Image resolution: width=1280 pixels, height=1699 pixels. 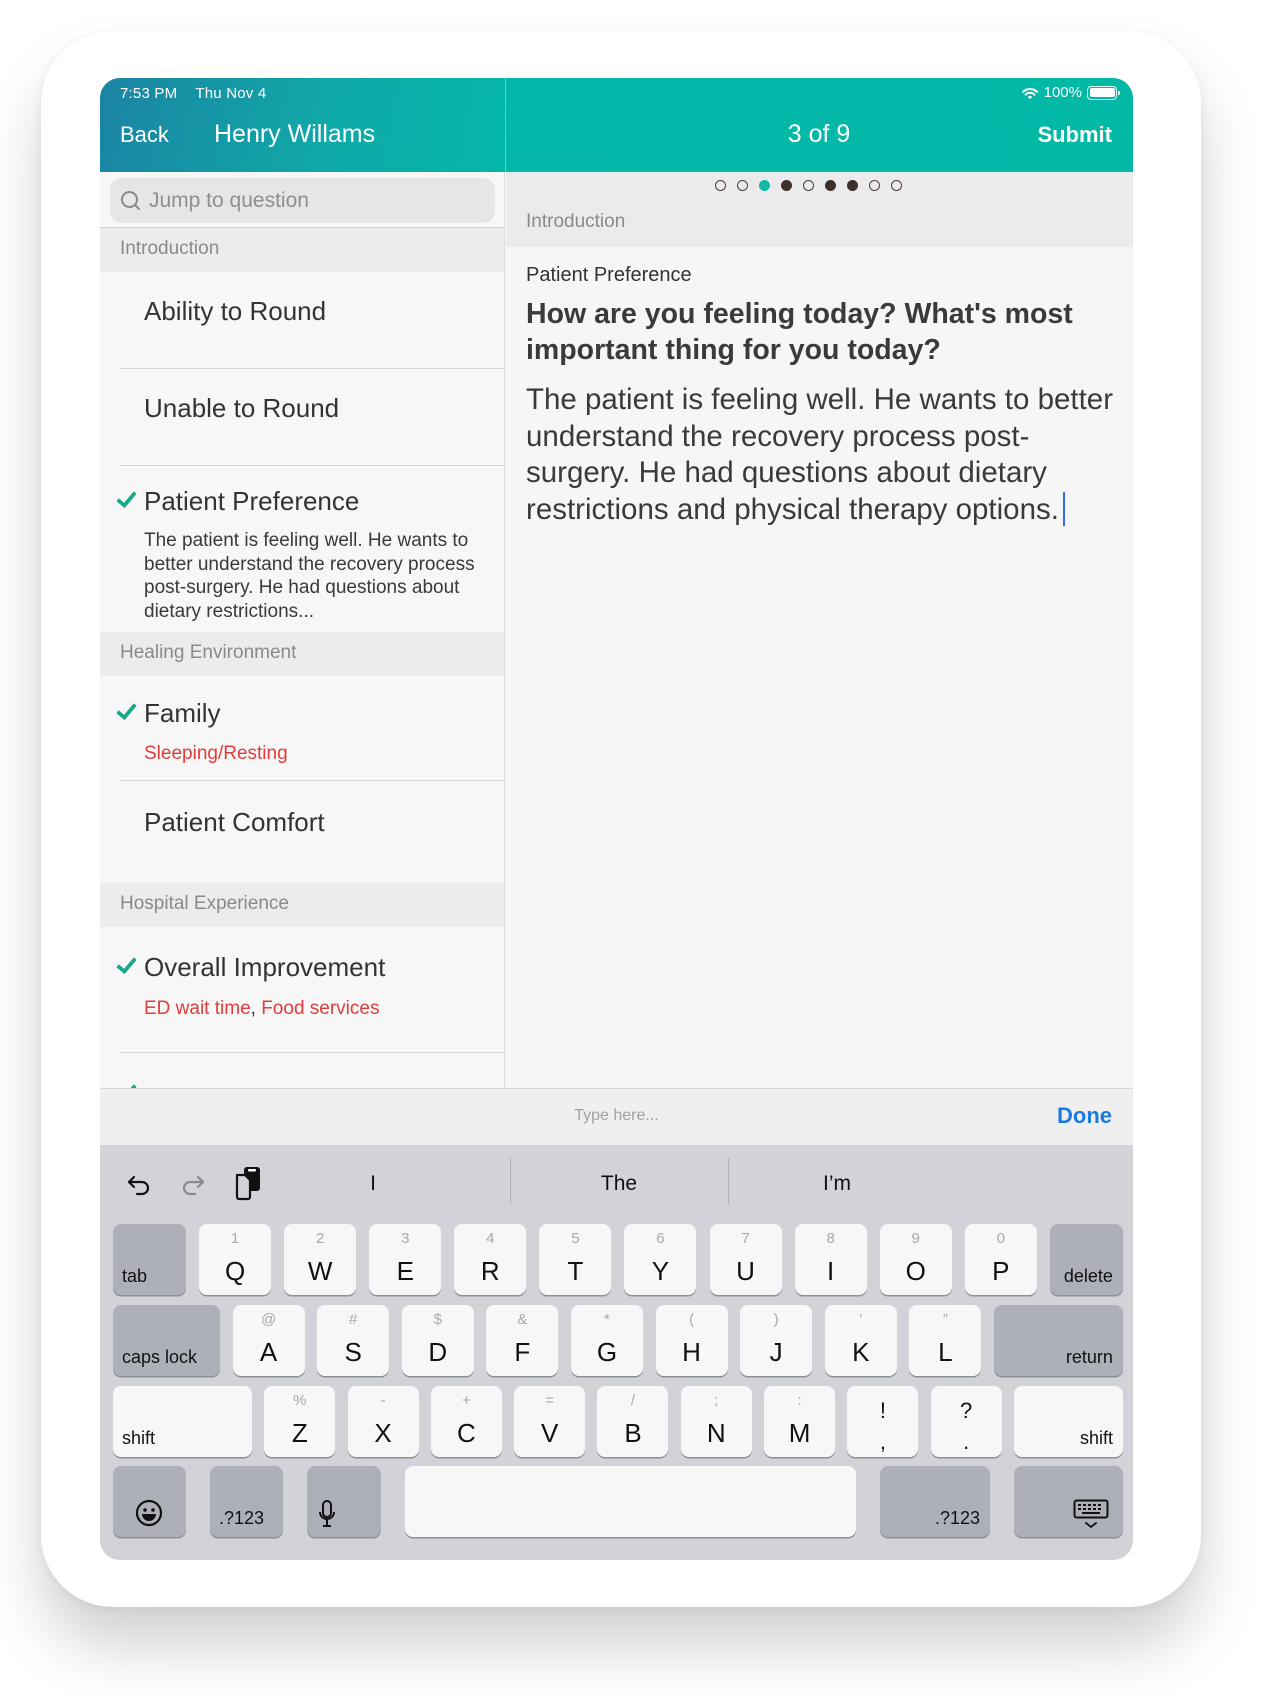 I want to click on key-y: 6Y, so click(x=660, y=1259).